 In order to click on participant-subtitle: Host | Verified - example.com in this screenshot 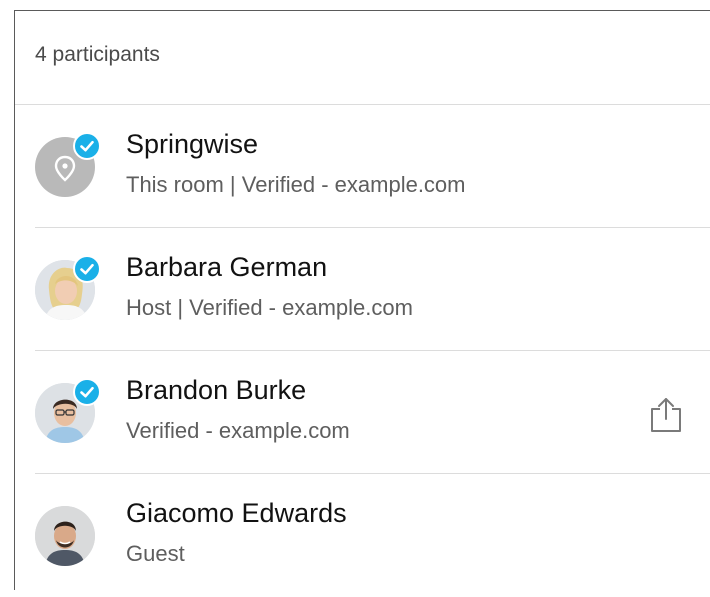, I will do `click(269, 307)`.